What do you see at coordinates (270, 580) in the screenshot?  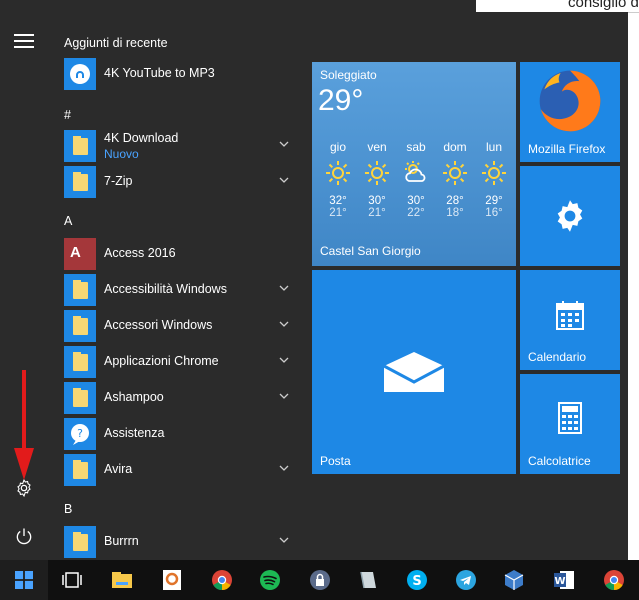 I see `spotify-icon` at bounding box center [270, 580].